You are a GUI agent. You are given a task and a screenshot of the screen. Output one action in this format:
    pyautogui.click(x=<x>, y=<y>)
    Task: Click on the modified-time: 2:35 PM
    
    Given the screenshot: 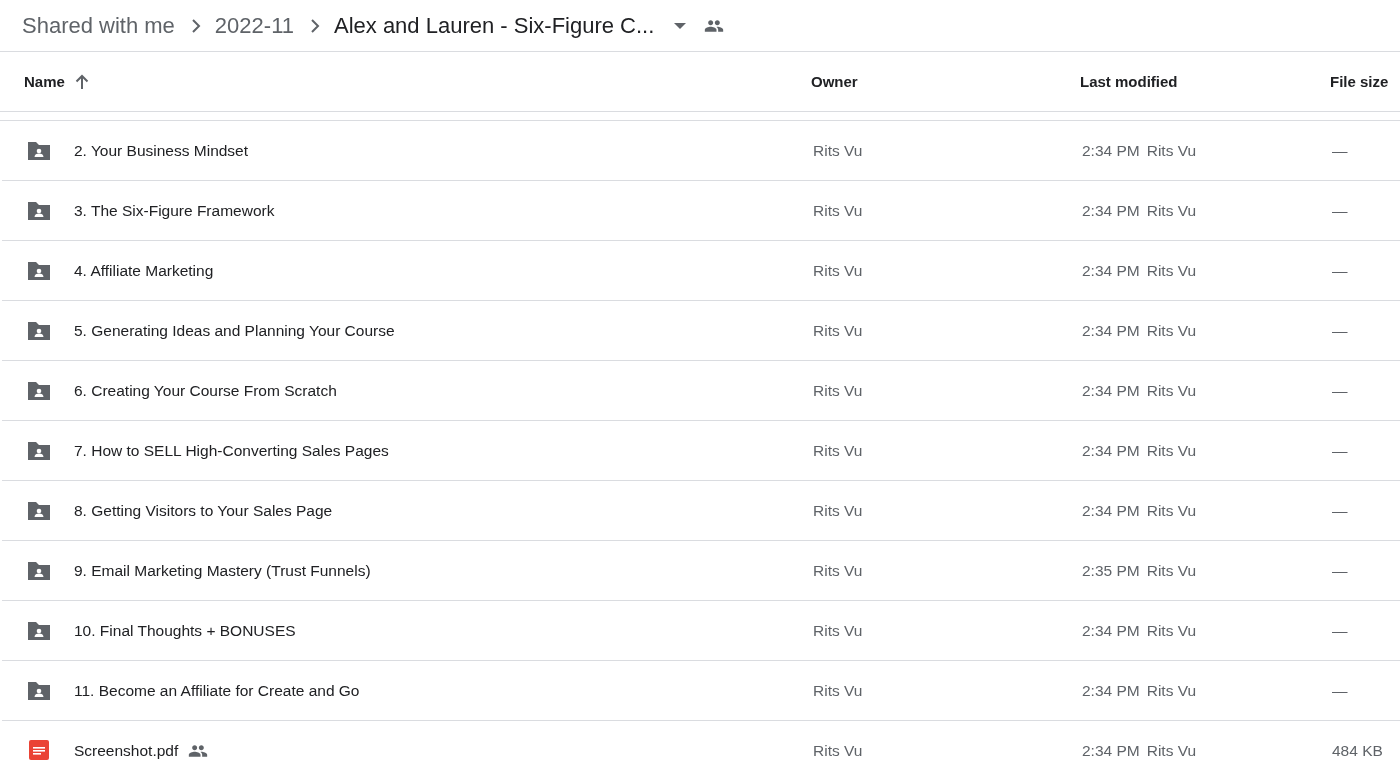 What is the action you would take?
    pyautogui.click(x=1111, y=570)
    